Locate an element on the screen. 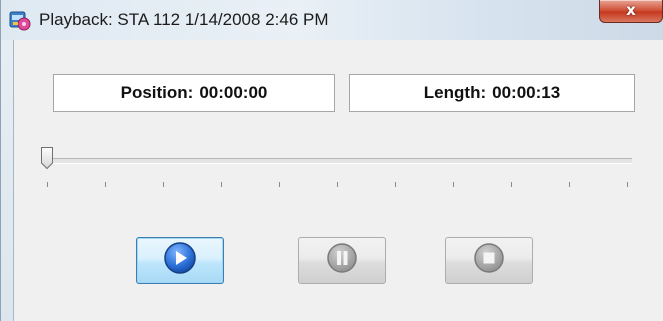  play-button is located at coordinates (180, 260).